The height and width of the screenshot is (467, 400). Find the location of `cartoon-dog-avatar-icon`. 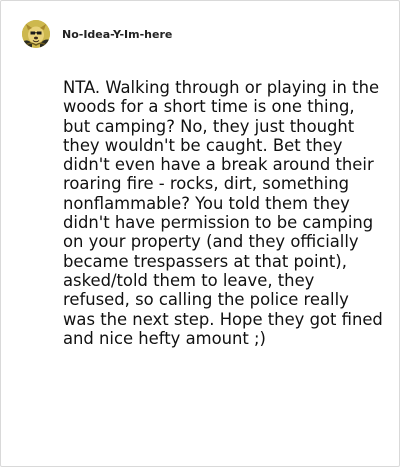

cartoon-dog-avatar-icon is located at coordinates (36, 34).